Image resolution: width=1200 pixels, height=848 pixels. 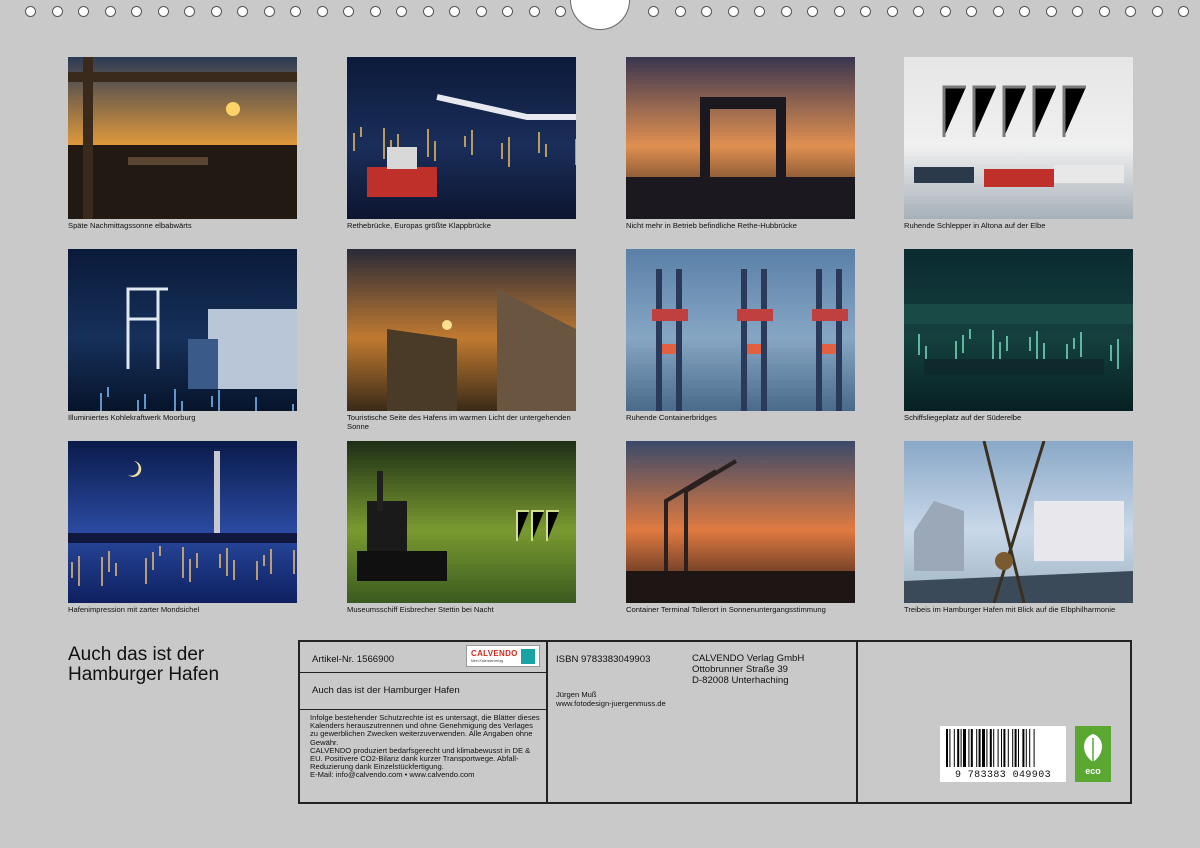 I want to click on photo-tugboats, so click(x=1018, y=138).